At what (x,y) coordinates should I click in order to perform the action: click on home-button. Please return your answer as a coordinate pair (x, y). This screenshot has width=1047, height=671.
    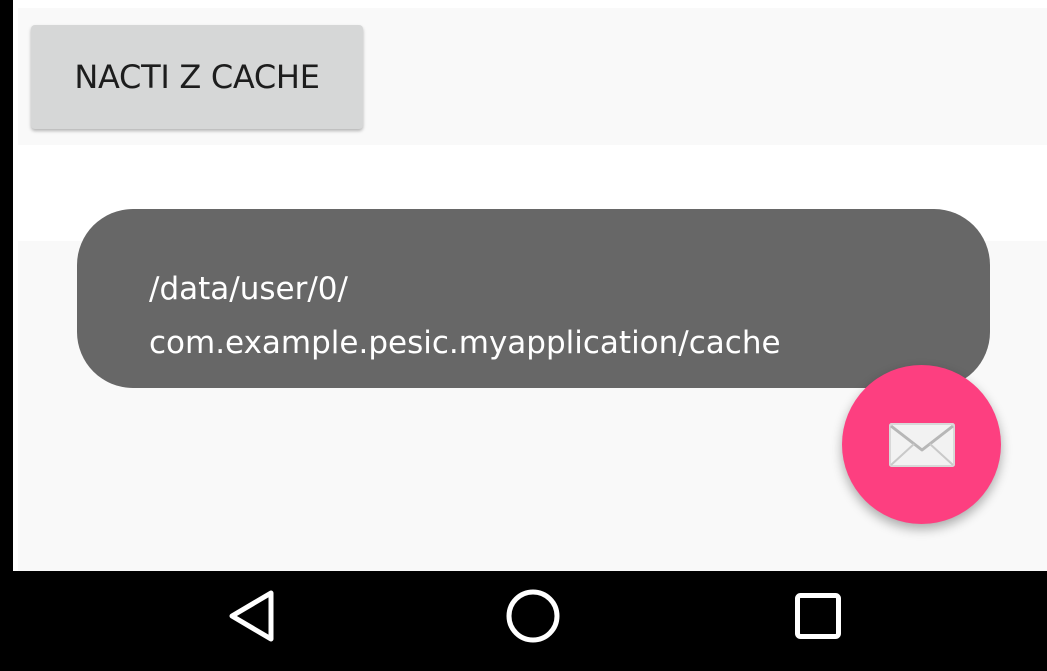
    Looking at the image, I should click on (533, 616).